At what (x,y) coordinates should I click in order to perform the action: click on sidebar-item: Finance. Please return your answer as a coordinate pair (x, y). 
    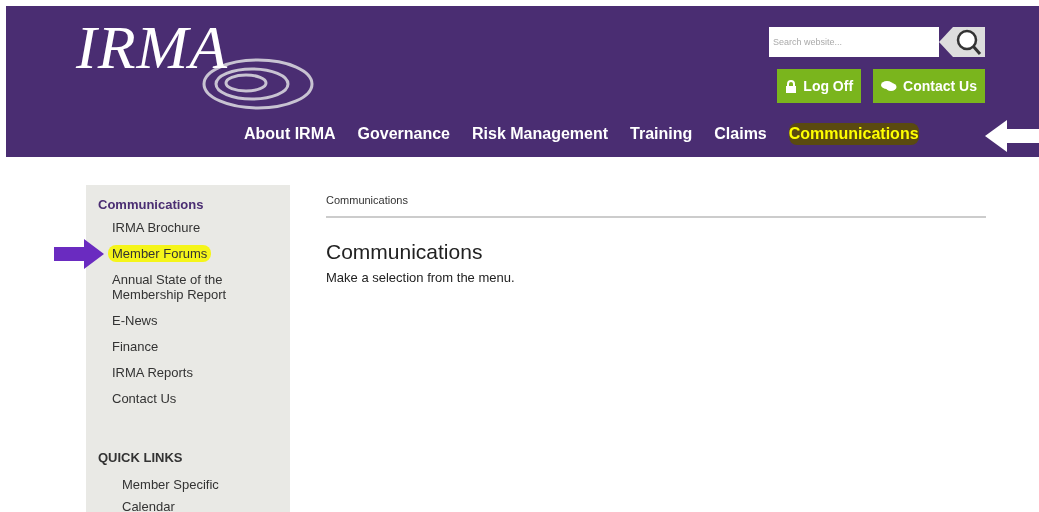
    Looking at the image, I should click on (135, 346).